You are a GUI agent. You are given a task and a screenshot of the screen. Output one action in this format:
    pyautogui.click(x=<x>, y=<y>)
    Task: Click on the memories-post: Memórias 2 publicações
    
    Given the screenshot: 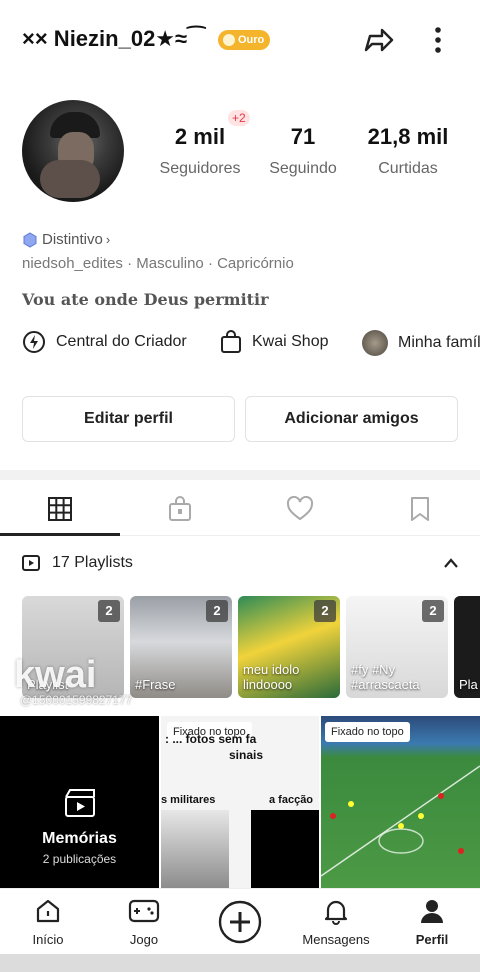 What is the action you would take?
    pyautogui.click(x=79, y=802)
    